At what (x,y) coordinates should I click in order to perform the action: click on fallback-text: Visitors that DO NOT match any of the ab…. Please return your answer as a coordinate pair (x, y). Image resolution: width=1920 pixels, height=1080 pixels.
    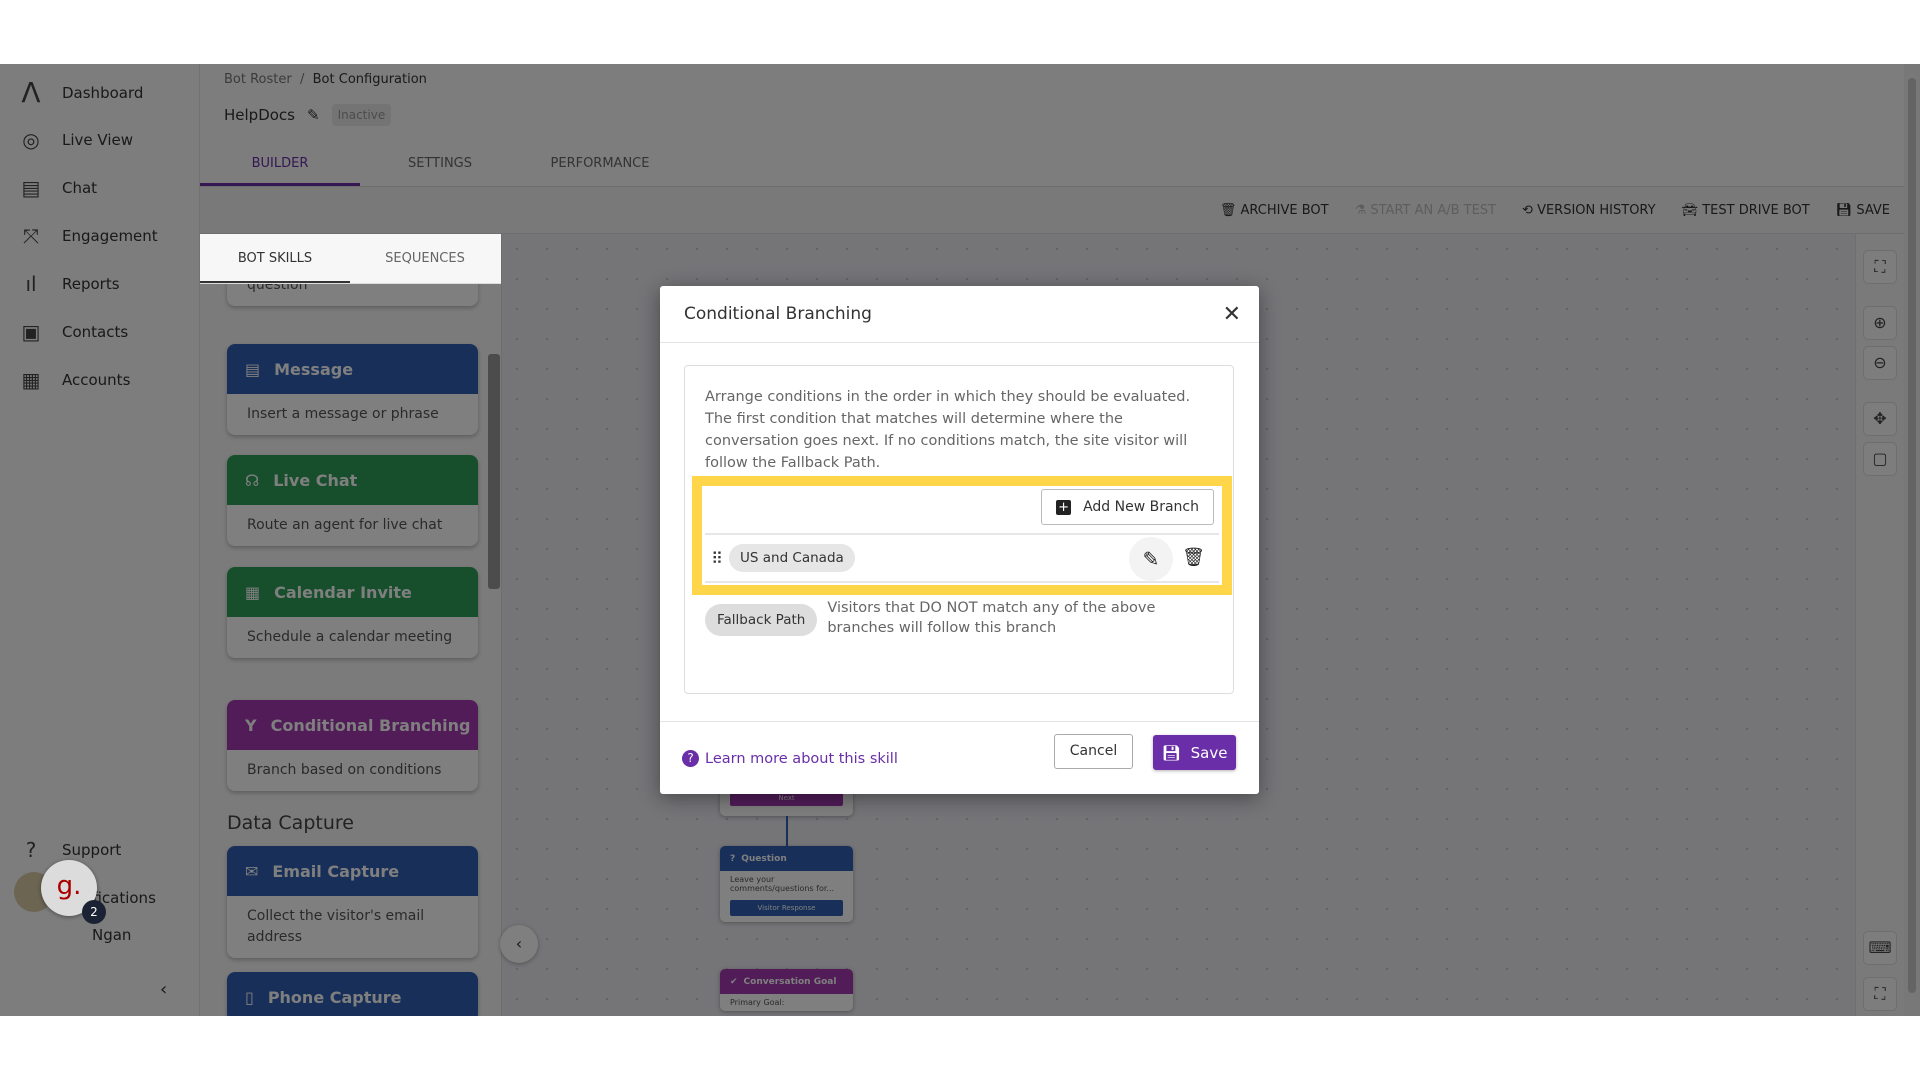
    Looking at the image, I should click on (991, 618).